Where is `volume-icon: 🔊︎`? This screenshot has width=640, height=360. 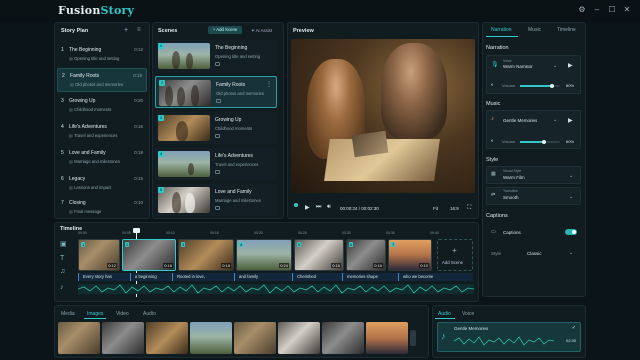
volume-icon: 🔊︎ is located at coordinates (329, 207).